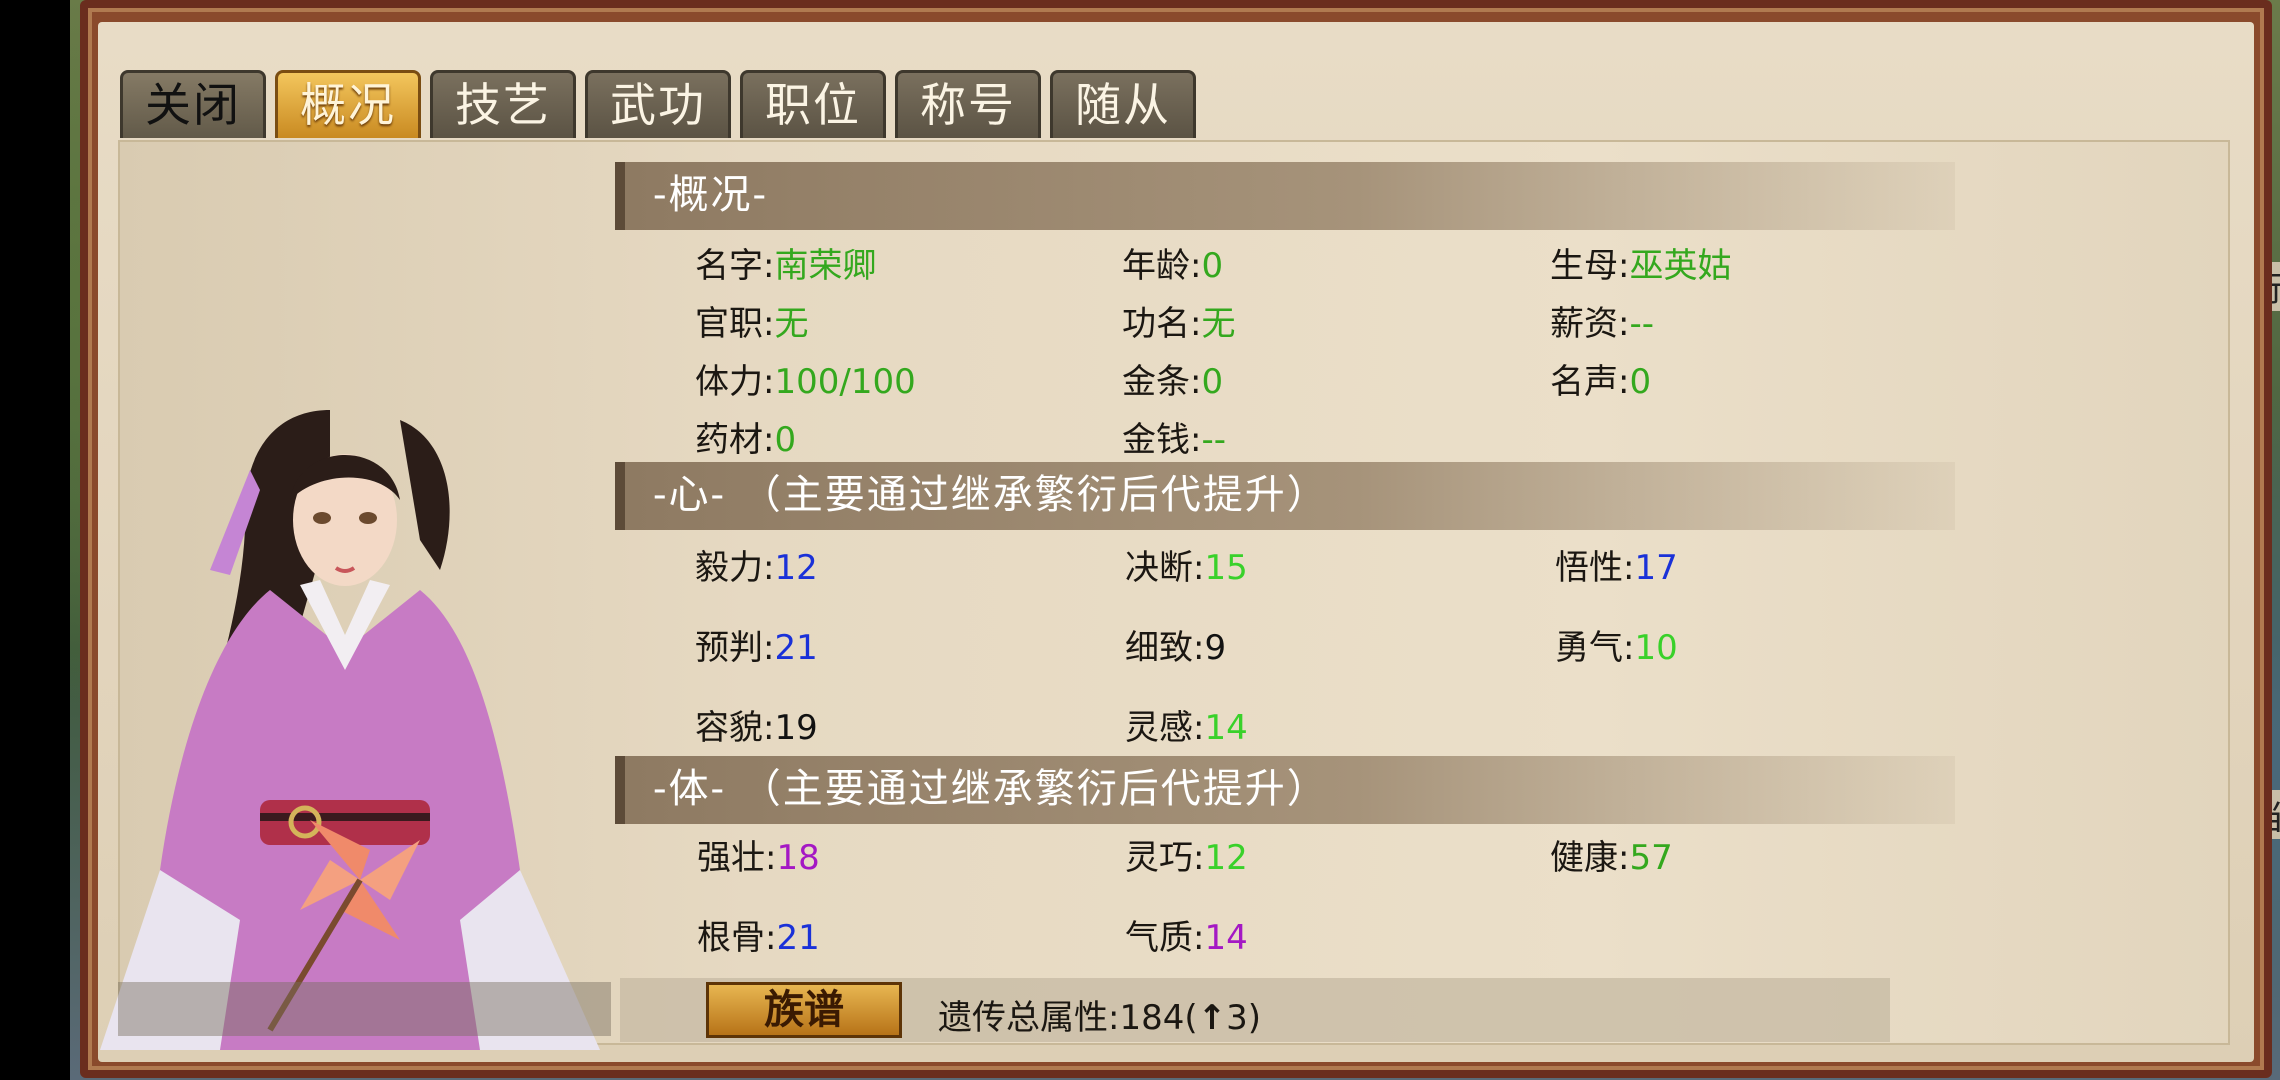 This screenshot has width=2280, height=1080. I want to click on label-temperament: 气质:, so click(1165, 938).